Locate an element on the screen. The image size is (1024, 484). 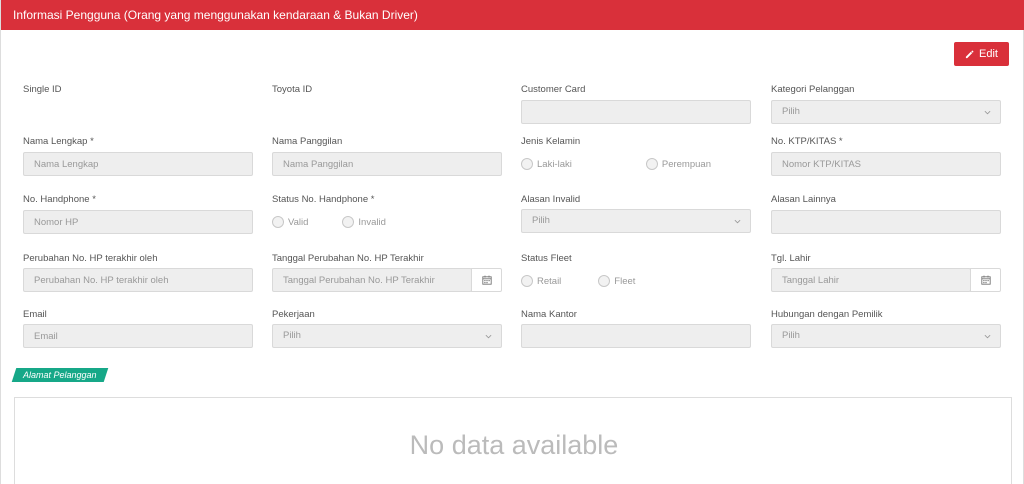
no-ktp-label: No. KTP/KITAS * is located at coordinates (807, 141).